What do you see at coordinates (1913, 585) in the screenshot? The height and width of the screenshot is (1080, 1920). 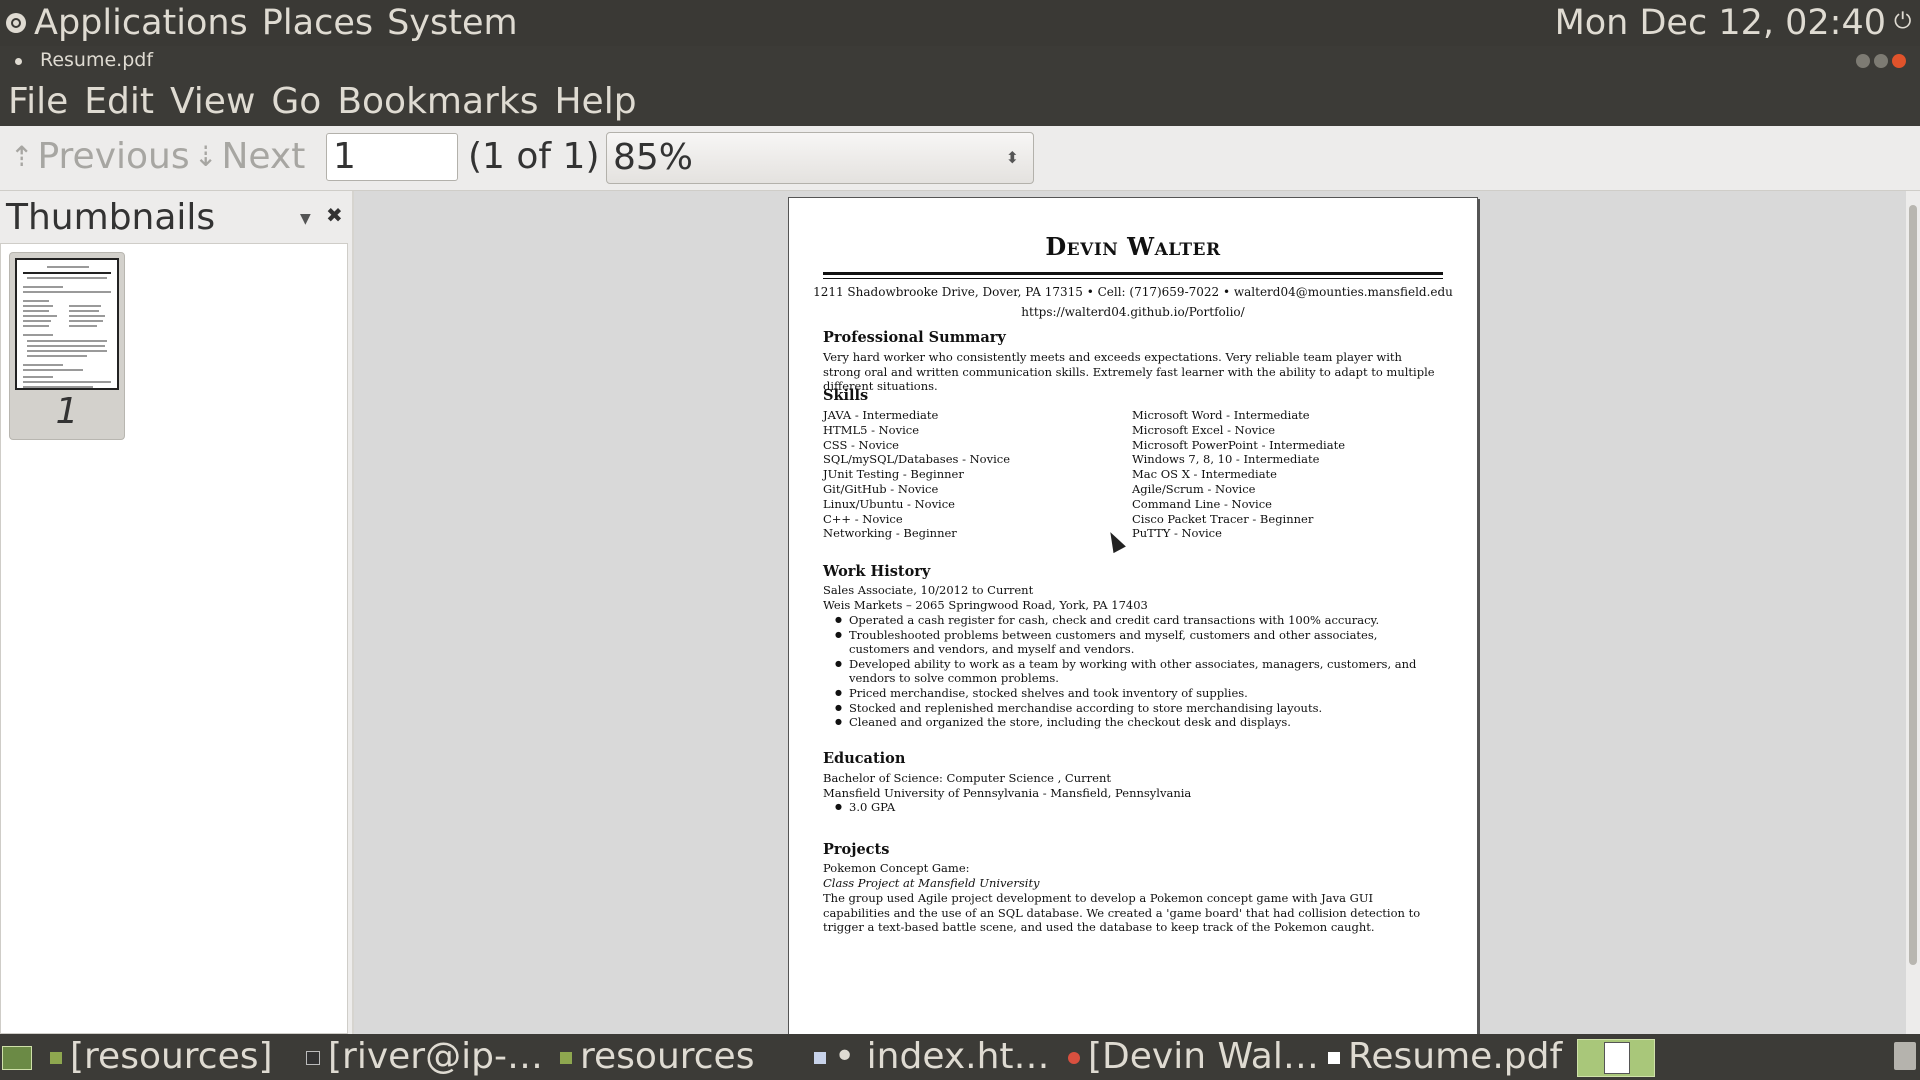 I see `scrollbar-thumb` at bounding box center [1913, 585].